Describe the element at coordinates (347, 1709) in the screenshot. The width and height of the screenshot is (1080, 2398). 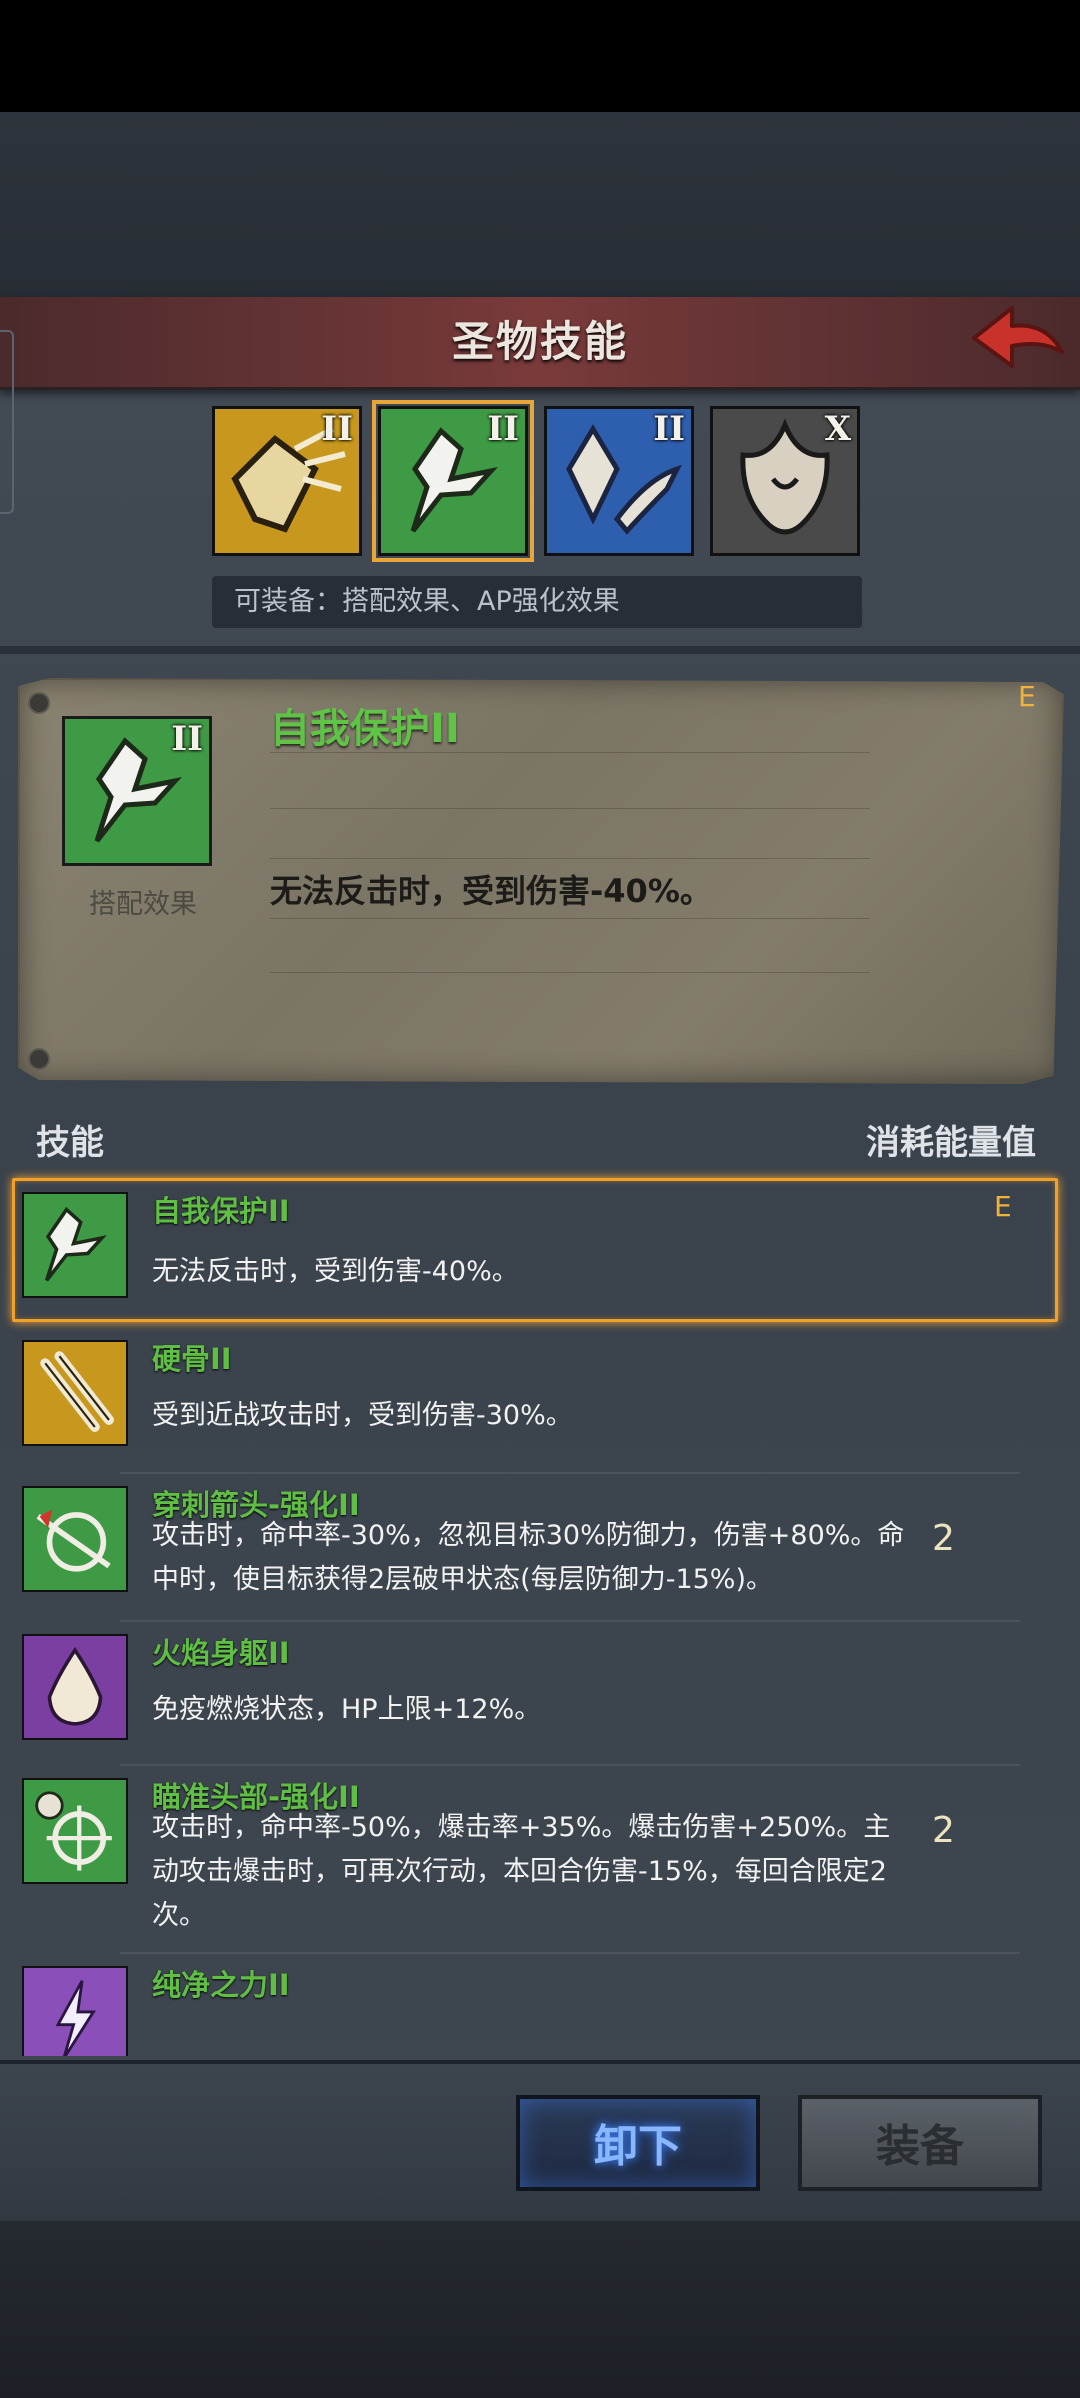
I see `skill-description: 免疫燃烧状态，HP上限+12%。` at that location.